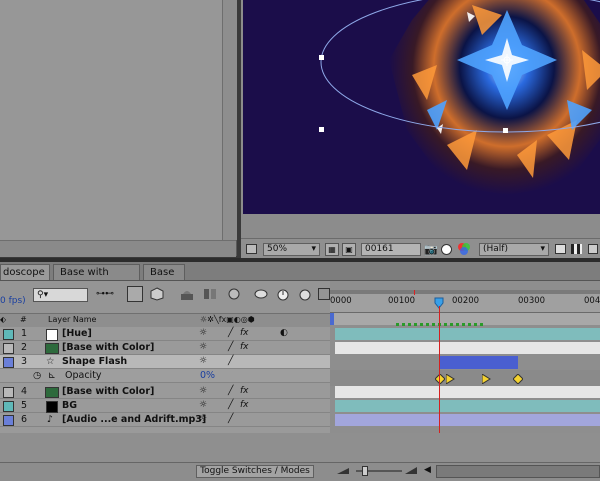  I want to click on tab-base-with-color: Base with Color, so click(96, 279).